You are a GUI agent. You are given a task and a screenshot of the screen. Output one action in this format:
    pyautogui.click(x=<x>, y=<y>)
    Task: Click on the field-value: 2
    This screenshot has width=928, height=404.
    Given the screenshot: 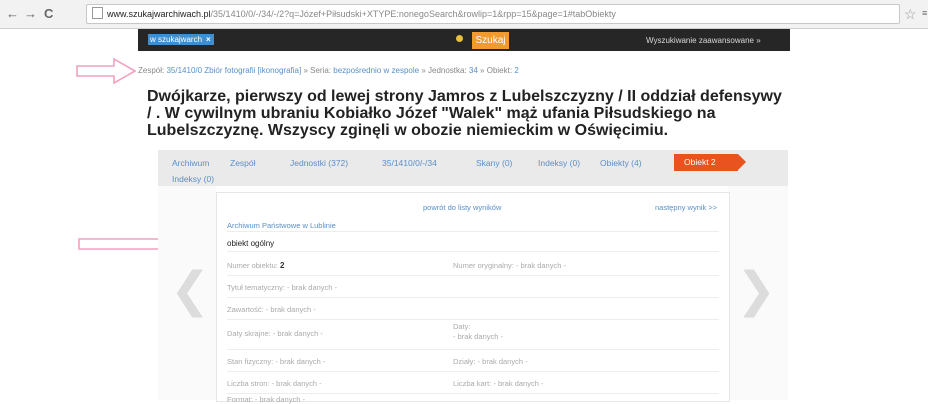 What is the action you would take?
    pyautogui.click(x=282, y=265)
    